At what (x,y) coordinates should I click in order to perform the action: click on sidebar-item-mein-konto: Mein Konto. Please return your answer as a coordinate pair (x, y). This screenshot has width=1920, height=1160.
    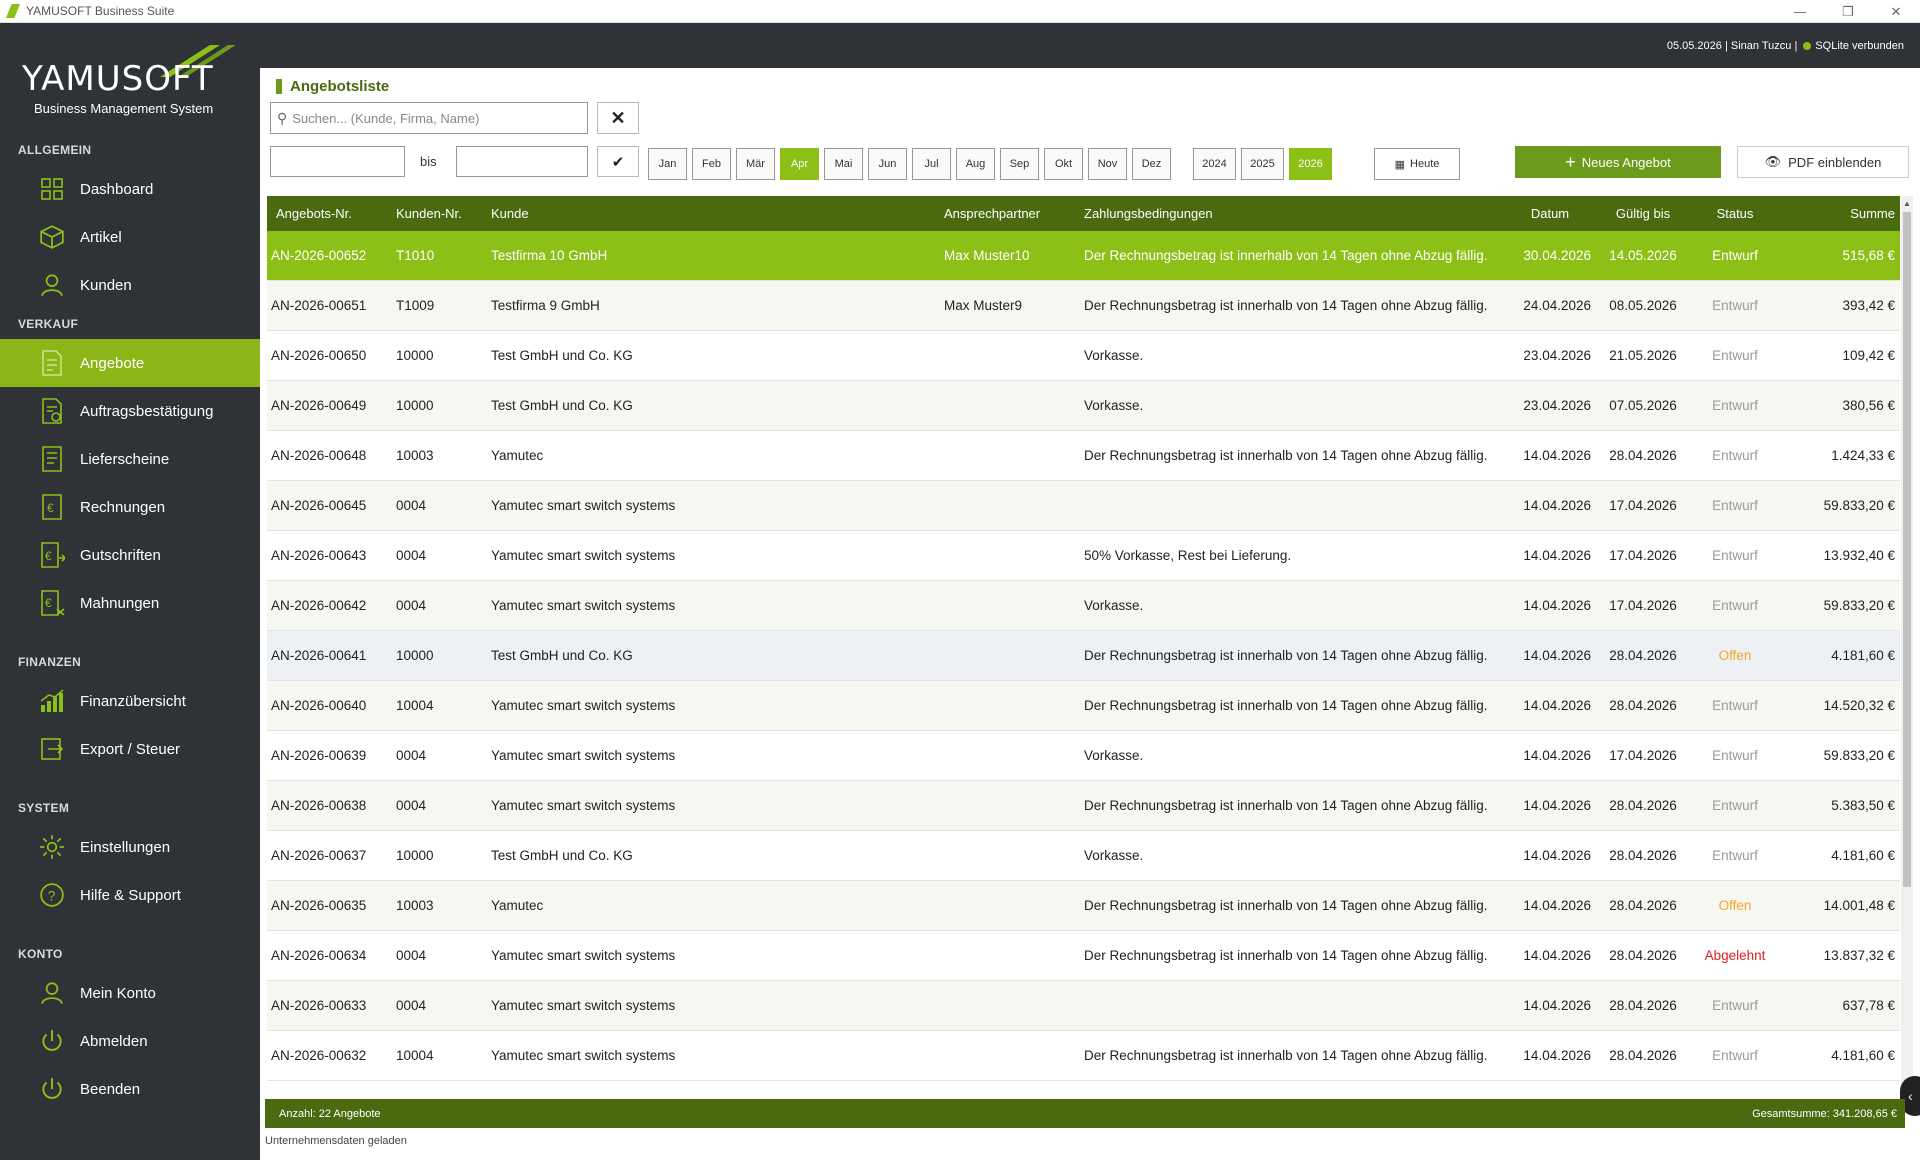
    Looking at the image, I should click on (130, 993).